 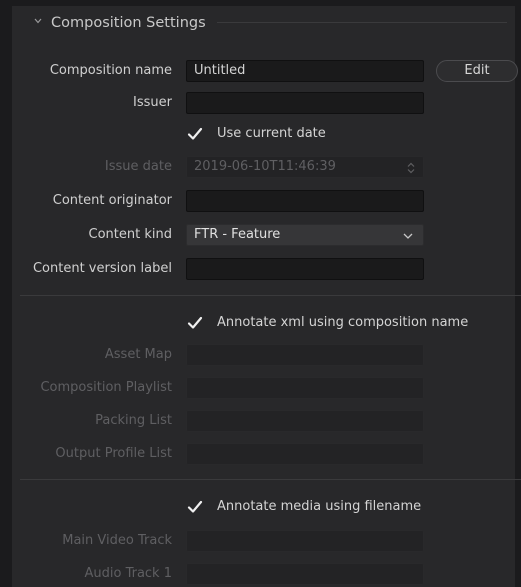 What do you see at coordinates (305, 71) in the screenshot?
I see `composition-name-field: Untitled` at bounding box center [305, 71].